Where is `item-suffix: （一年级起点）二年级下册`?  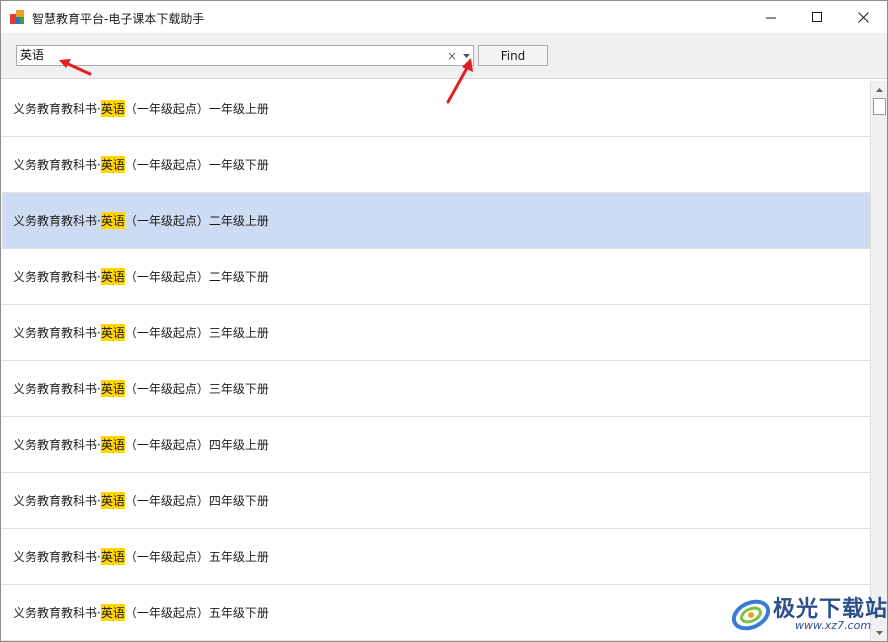
item-suffix: （一年级起点）二年级下册 is located at coordinates (196, 277).